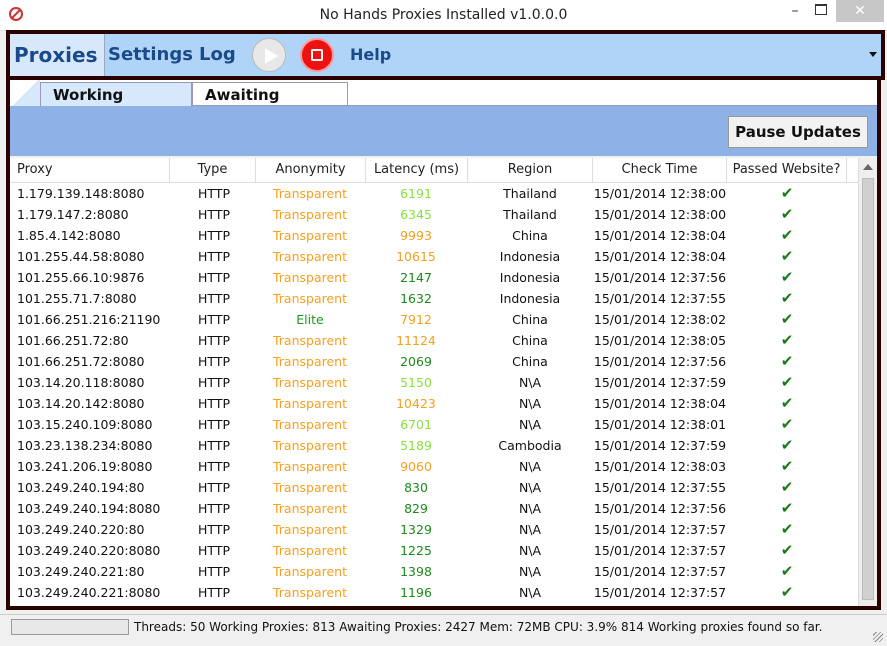  What do you see at coordinates (213, 170) in the screenshot?
I see `col-type: Type` at bounding box center [213, 170].